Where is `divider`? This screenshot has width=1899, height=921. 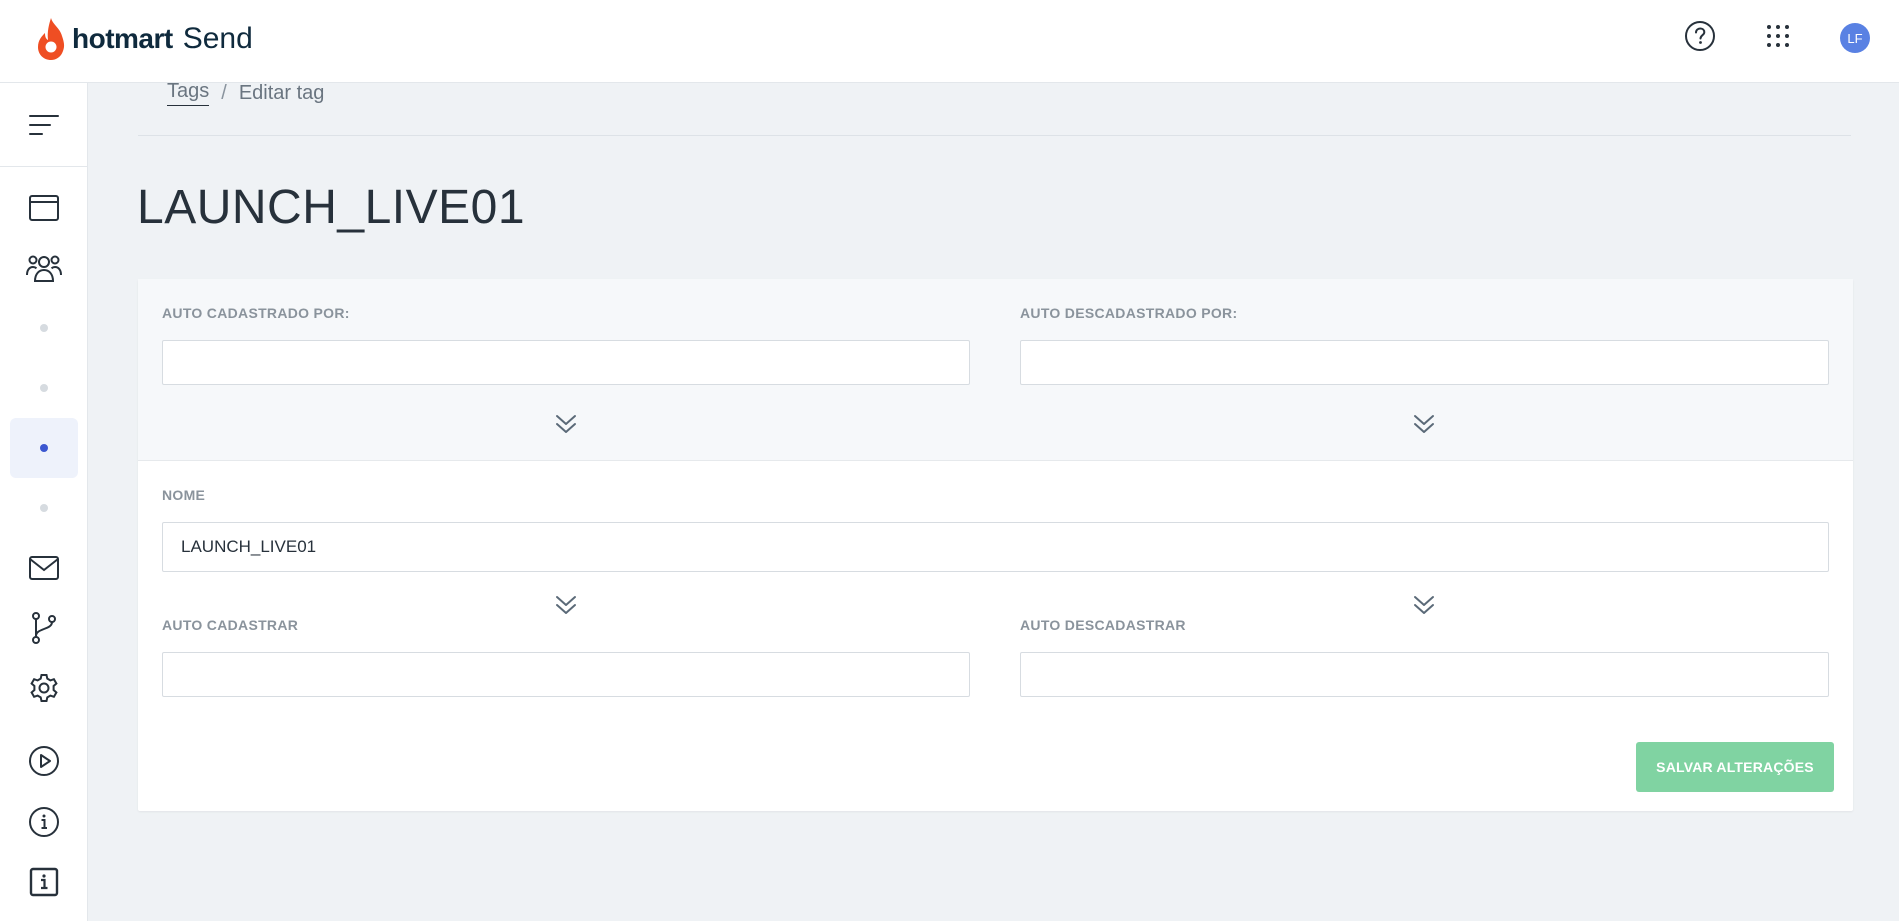
divider is located at coordinates (994, 135).